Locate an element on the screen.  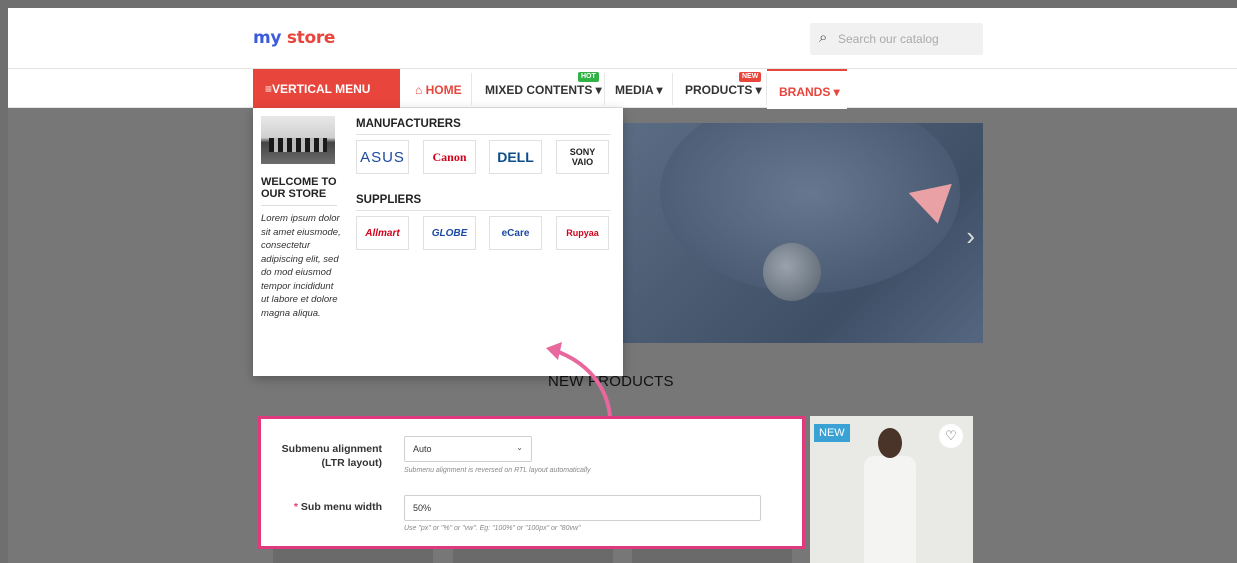
submenu-alignment-select: Auto ⌄ is located at coordinates (468, 449).